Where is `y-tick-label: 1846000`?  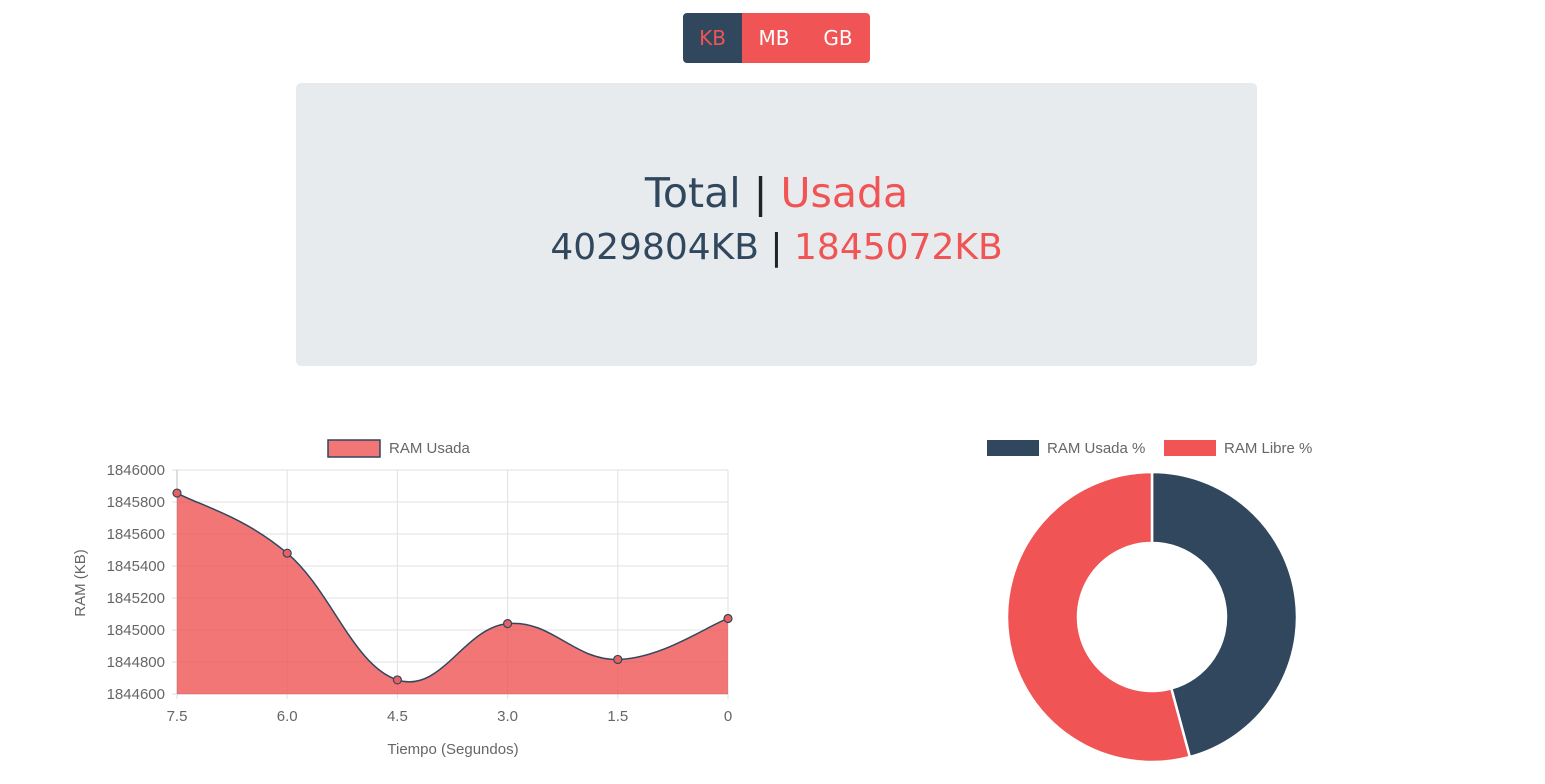
y-tick-label: 1846000 is located at coordinates (136, 470).